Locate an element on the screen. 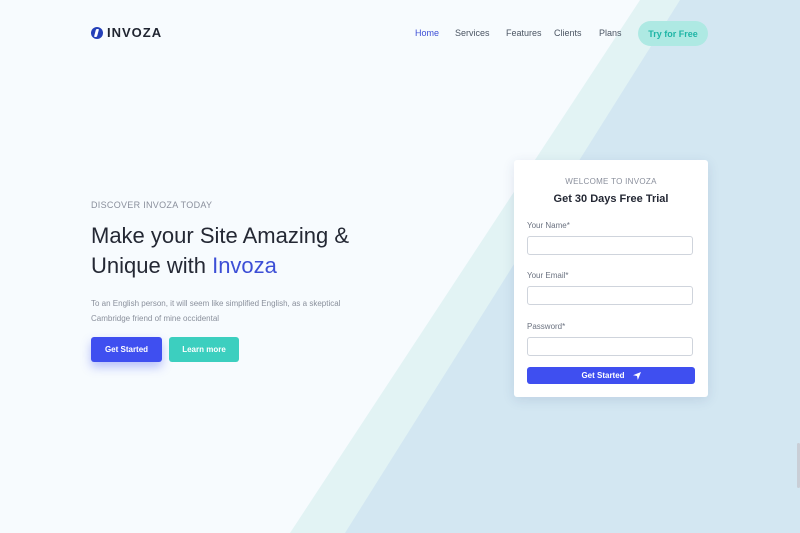 The image size is (800, 533). headline-line-2: Unique with Invoza is located at coordinates (246, 266).